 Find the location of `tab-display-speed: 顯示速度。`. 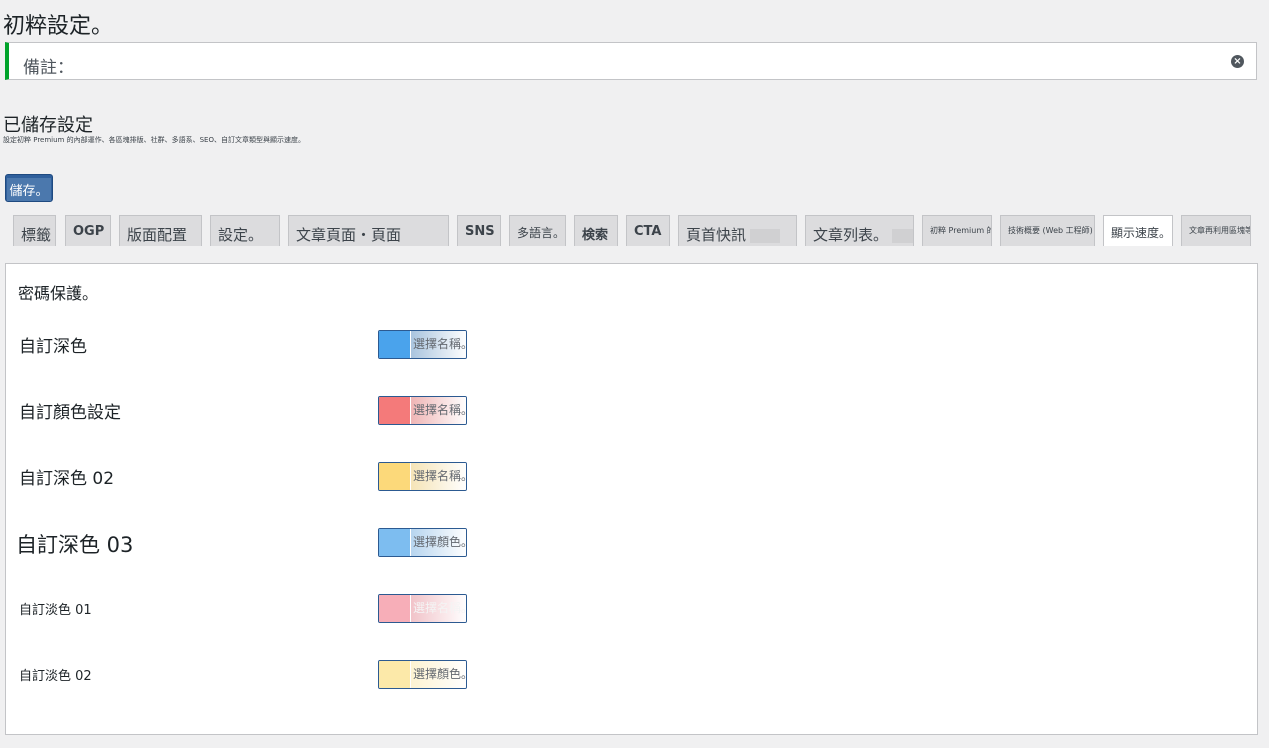

tab-display-speed: 顯示速度。 is located at coordinates (1138, 230).